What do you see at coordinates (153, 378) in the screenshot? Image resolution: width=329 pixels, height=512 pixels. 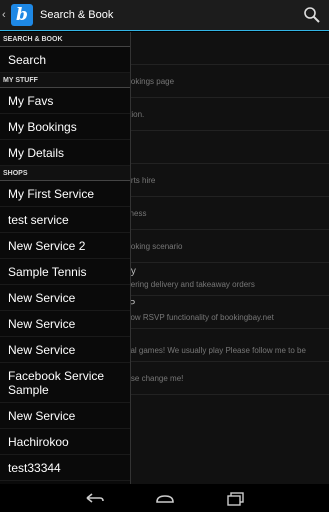 I see `service-description: ease change me!` at bounding box center [153, 378].